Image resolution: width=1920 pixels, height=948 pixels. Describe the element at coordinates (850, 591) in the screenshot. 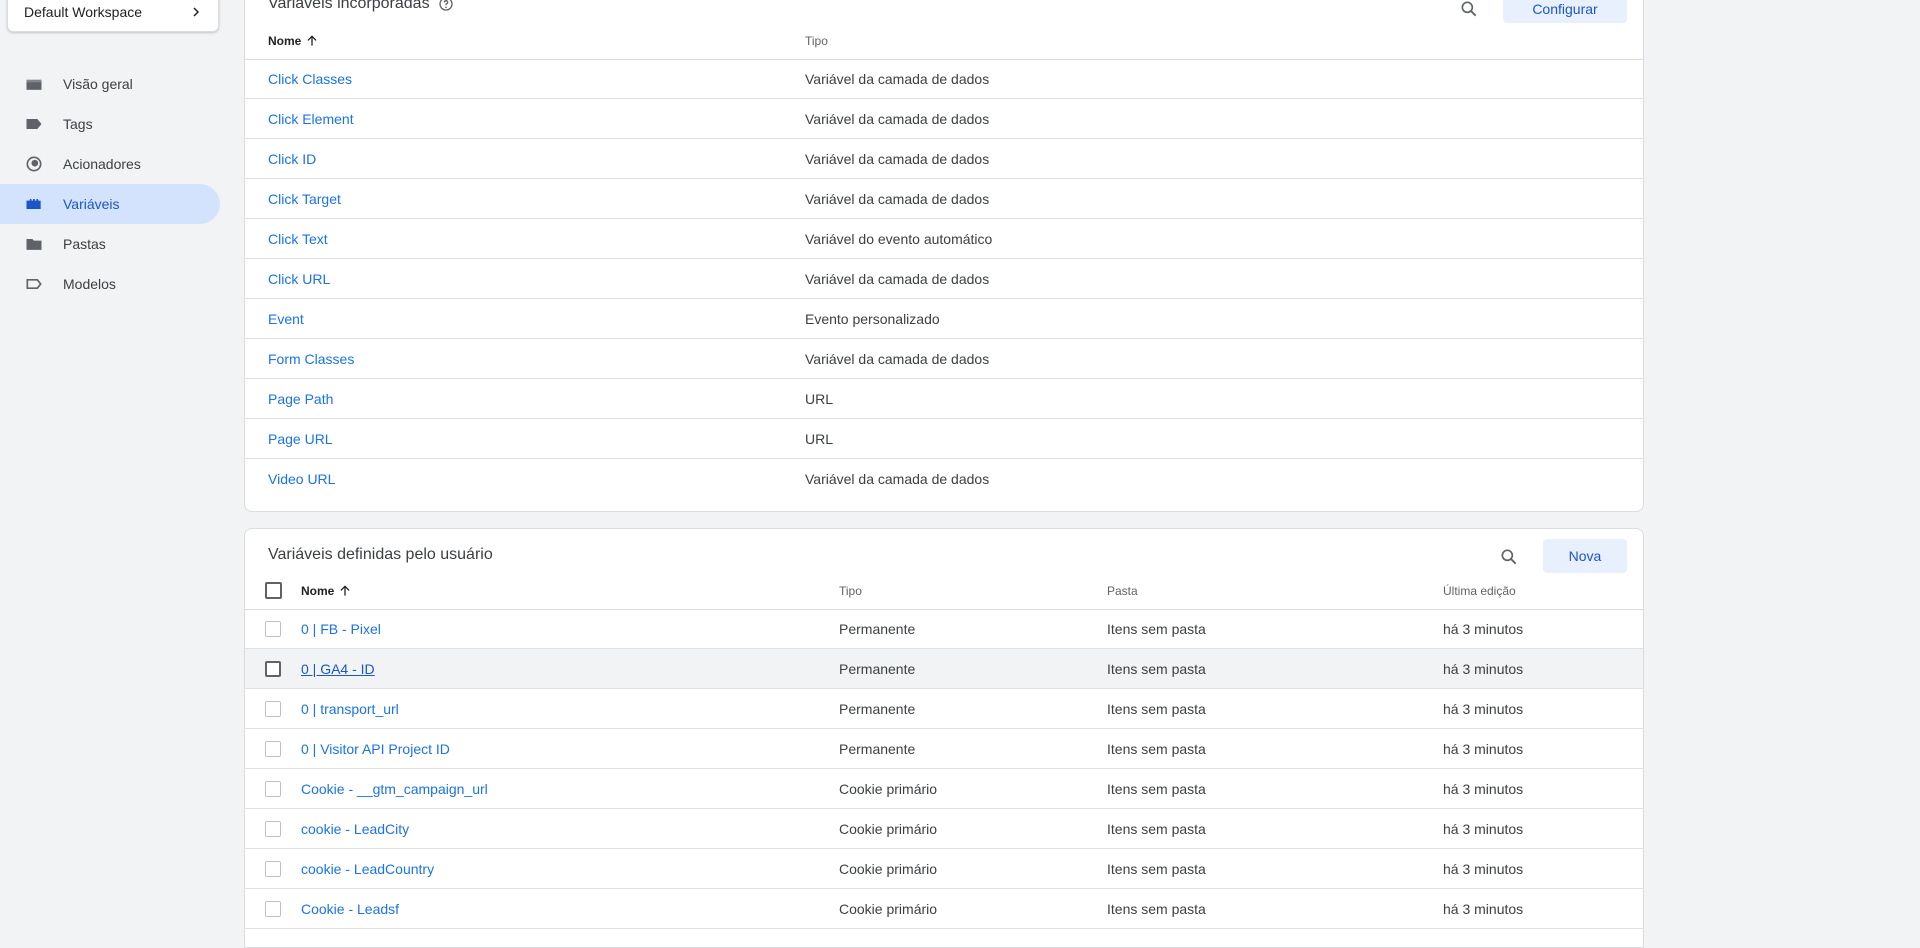

I see `col-type-header: Tipo` at that location.